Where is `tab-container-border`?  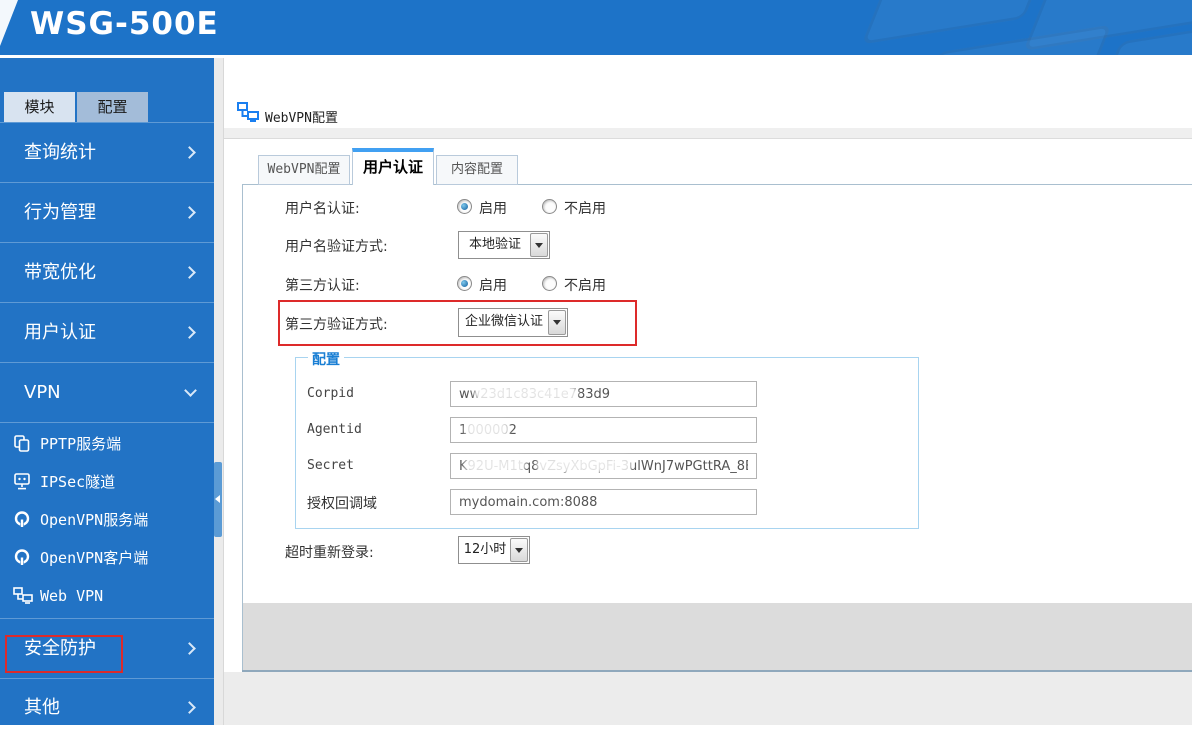
tab-container-border is located at coordinates (716, 138).